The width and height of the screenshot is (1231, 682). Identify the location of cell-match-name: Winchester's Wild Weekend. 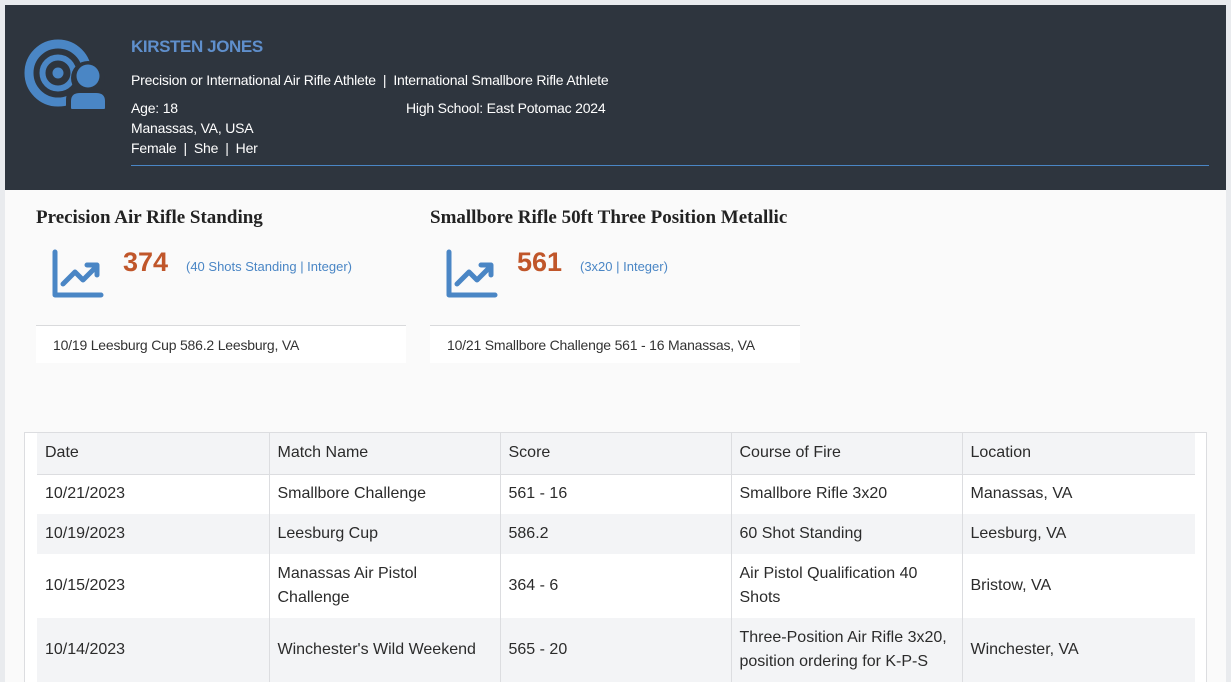
(385, 650).